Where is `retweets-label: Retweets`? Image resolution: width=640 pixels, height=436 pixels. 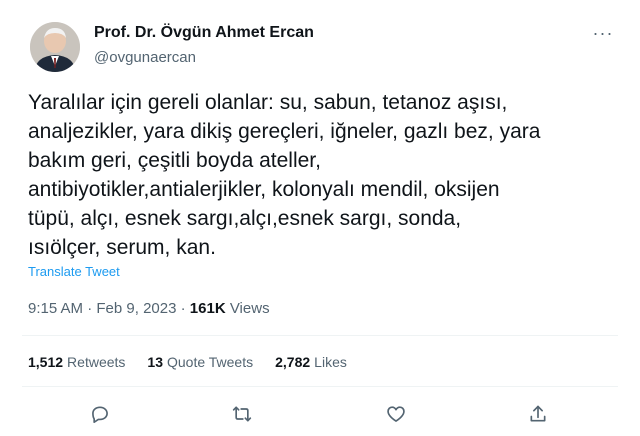
retweets-label: Retweets is located at coordinates (96, 362).